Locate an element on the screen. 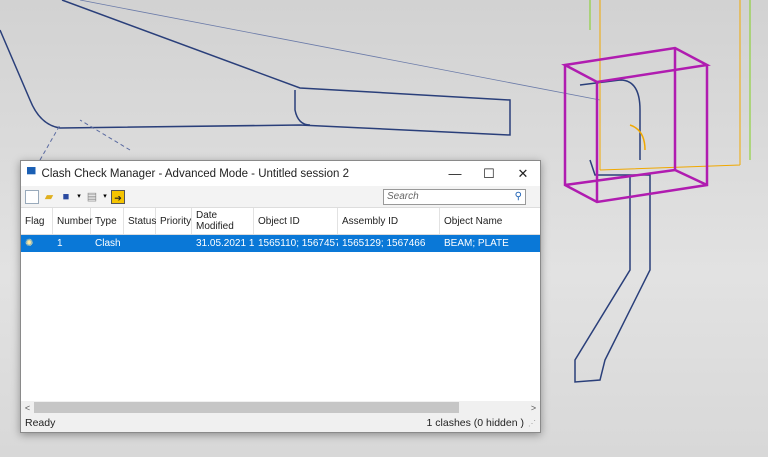 This screenshot has width=768, height=457. column-header-assembly-id: Assembly ID is located at coordinates (389, 221).